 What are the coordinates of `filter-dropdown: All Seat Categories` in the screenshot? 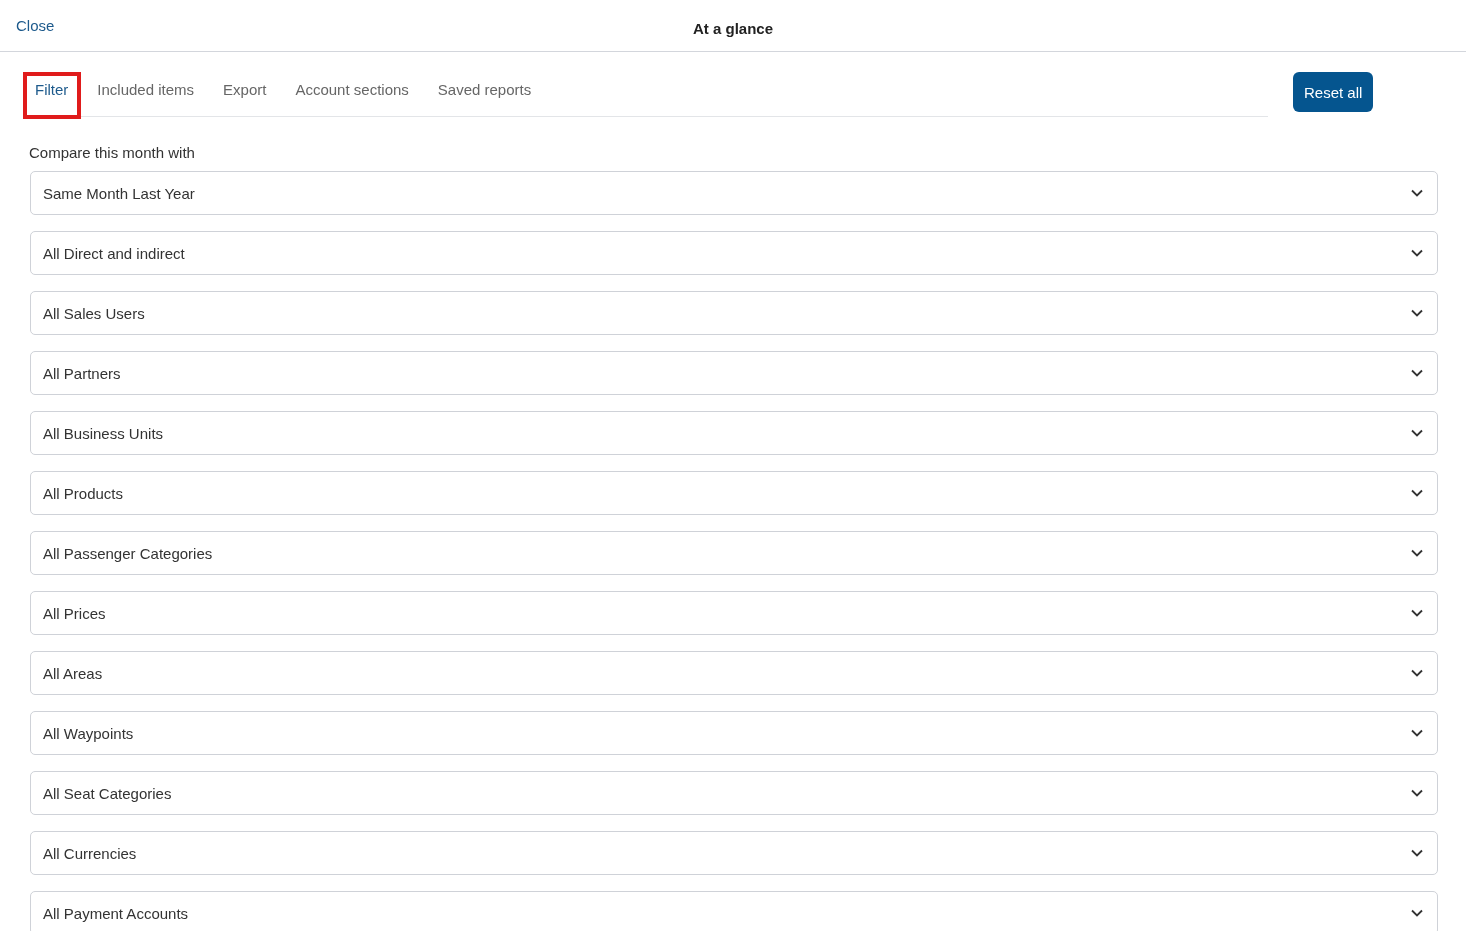 It's located at (734, 793).